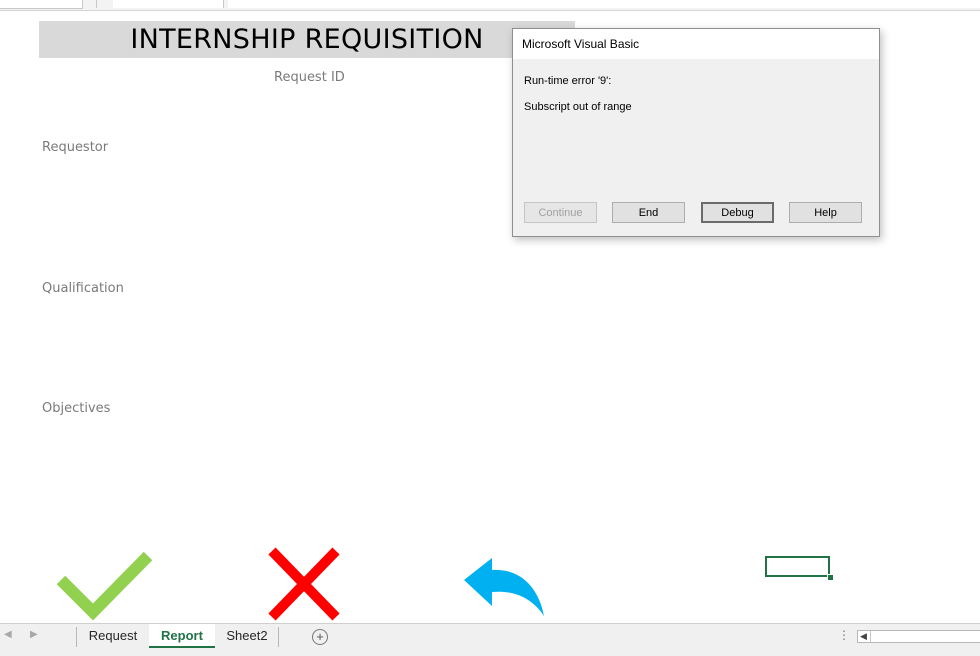 Image resolution: width=980 pixels, height=656 pixels. What do you see at coordinates (304, 584) in the screenshot?
I see `red-x-icon` at bounding box center [304, 584].